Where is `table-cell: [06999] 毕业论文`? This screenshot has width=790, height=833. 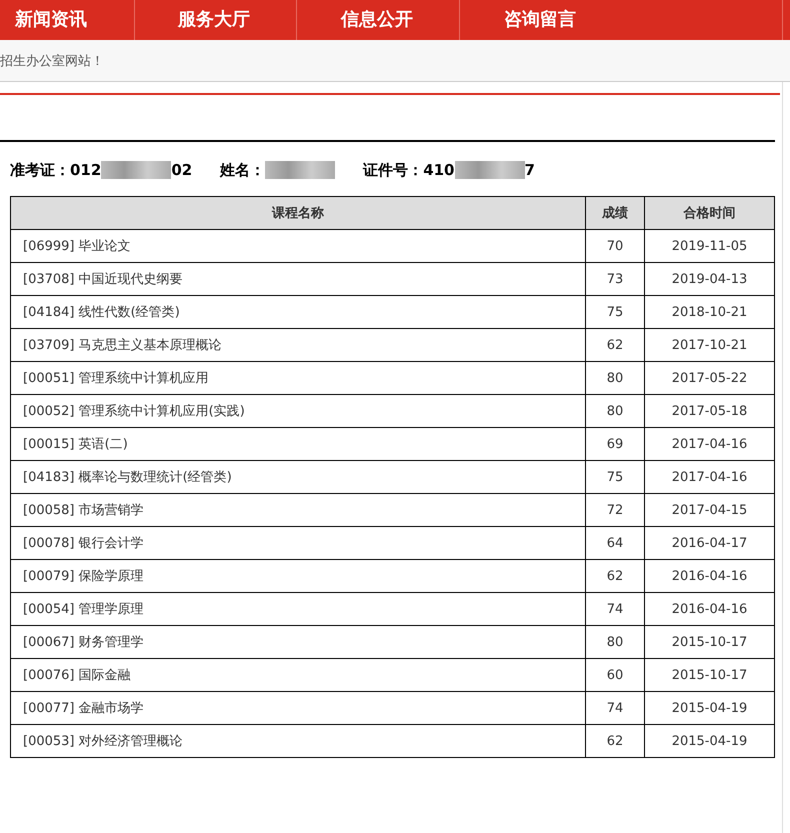
table-cell: [06999] 毕业论文 is located at coordinates (298, 246).